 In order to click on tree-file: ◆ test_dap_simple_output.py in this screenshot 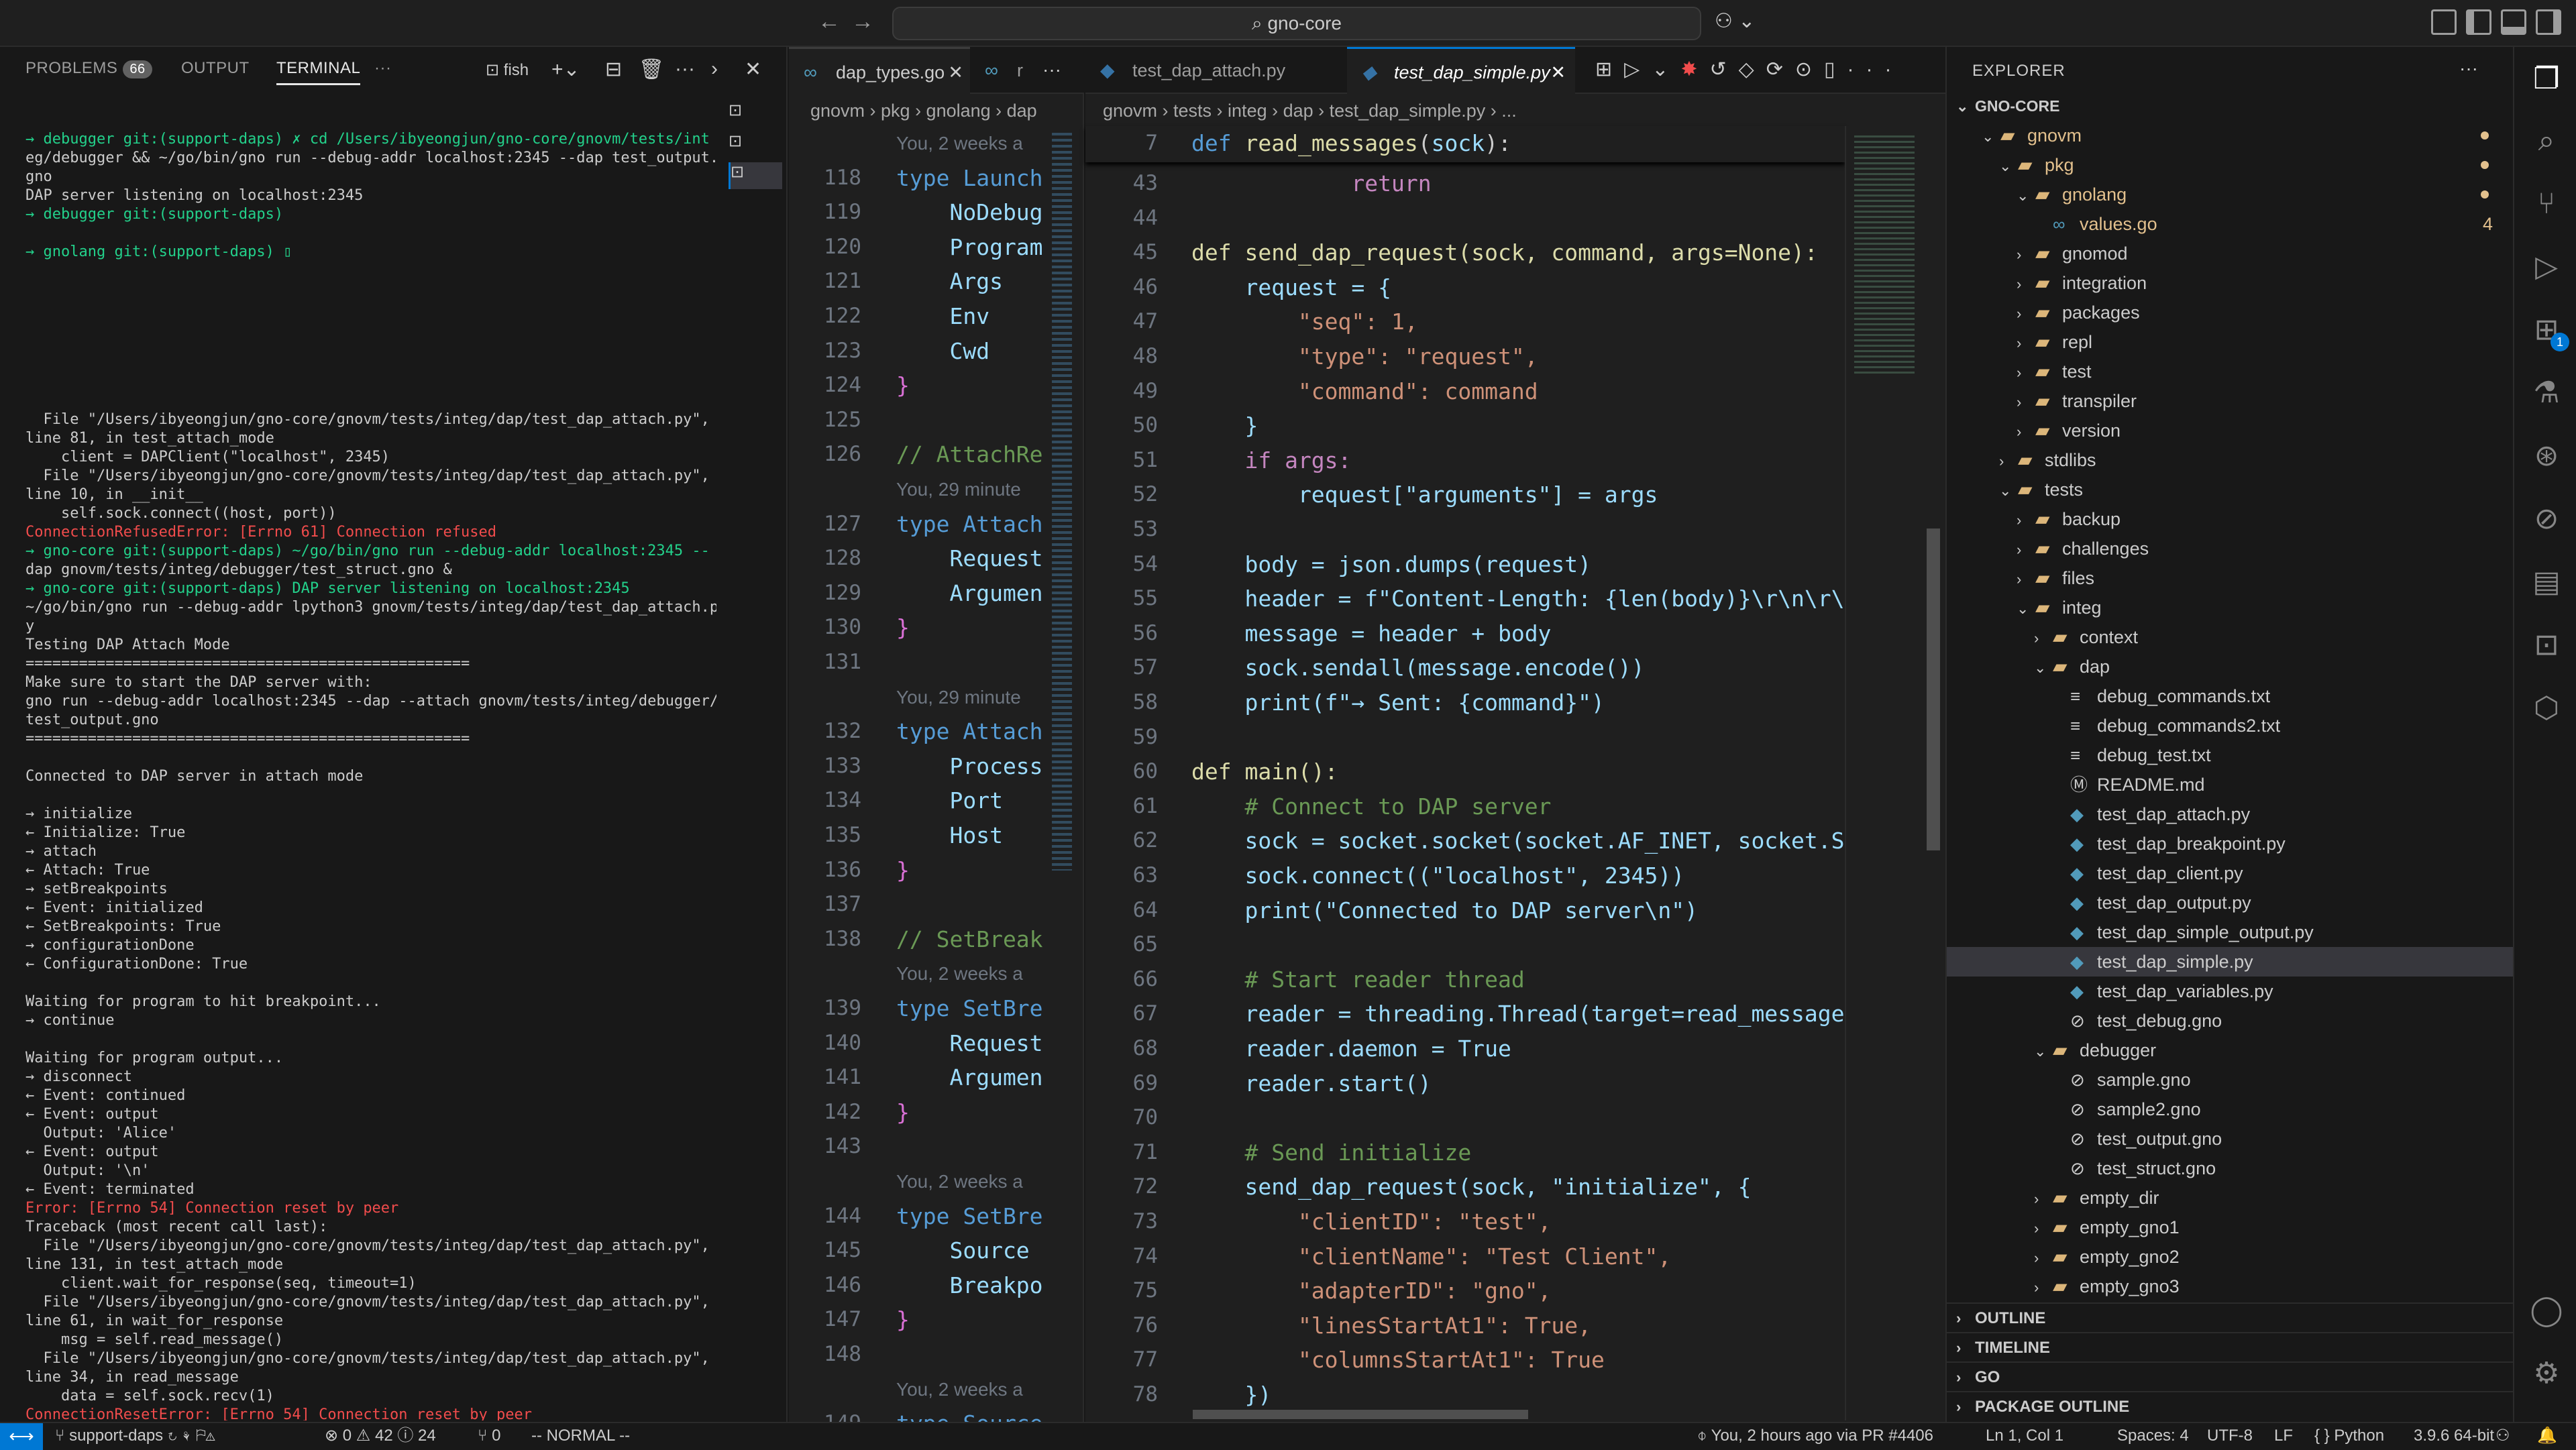, I will do `click(2230, 932)`.